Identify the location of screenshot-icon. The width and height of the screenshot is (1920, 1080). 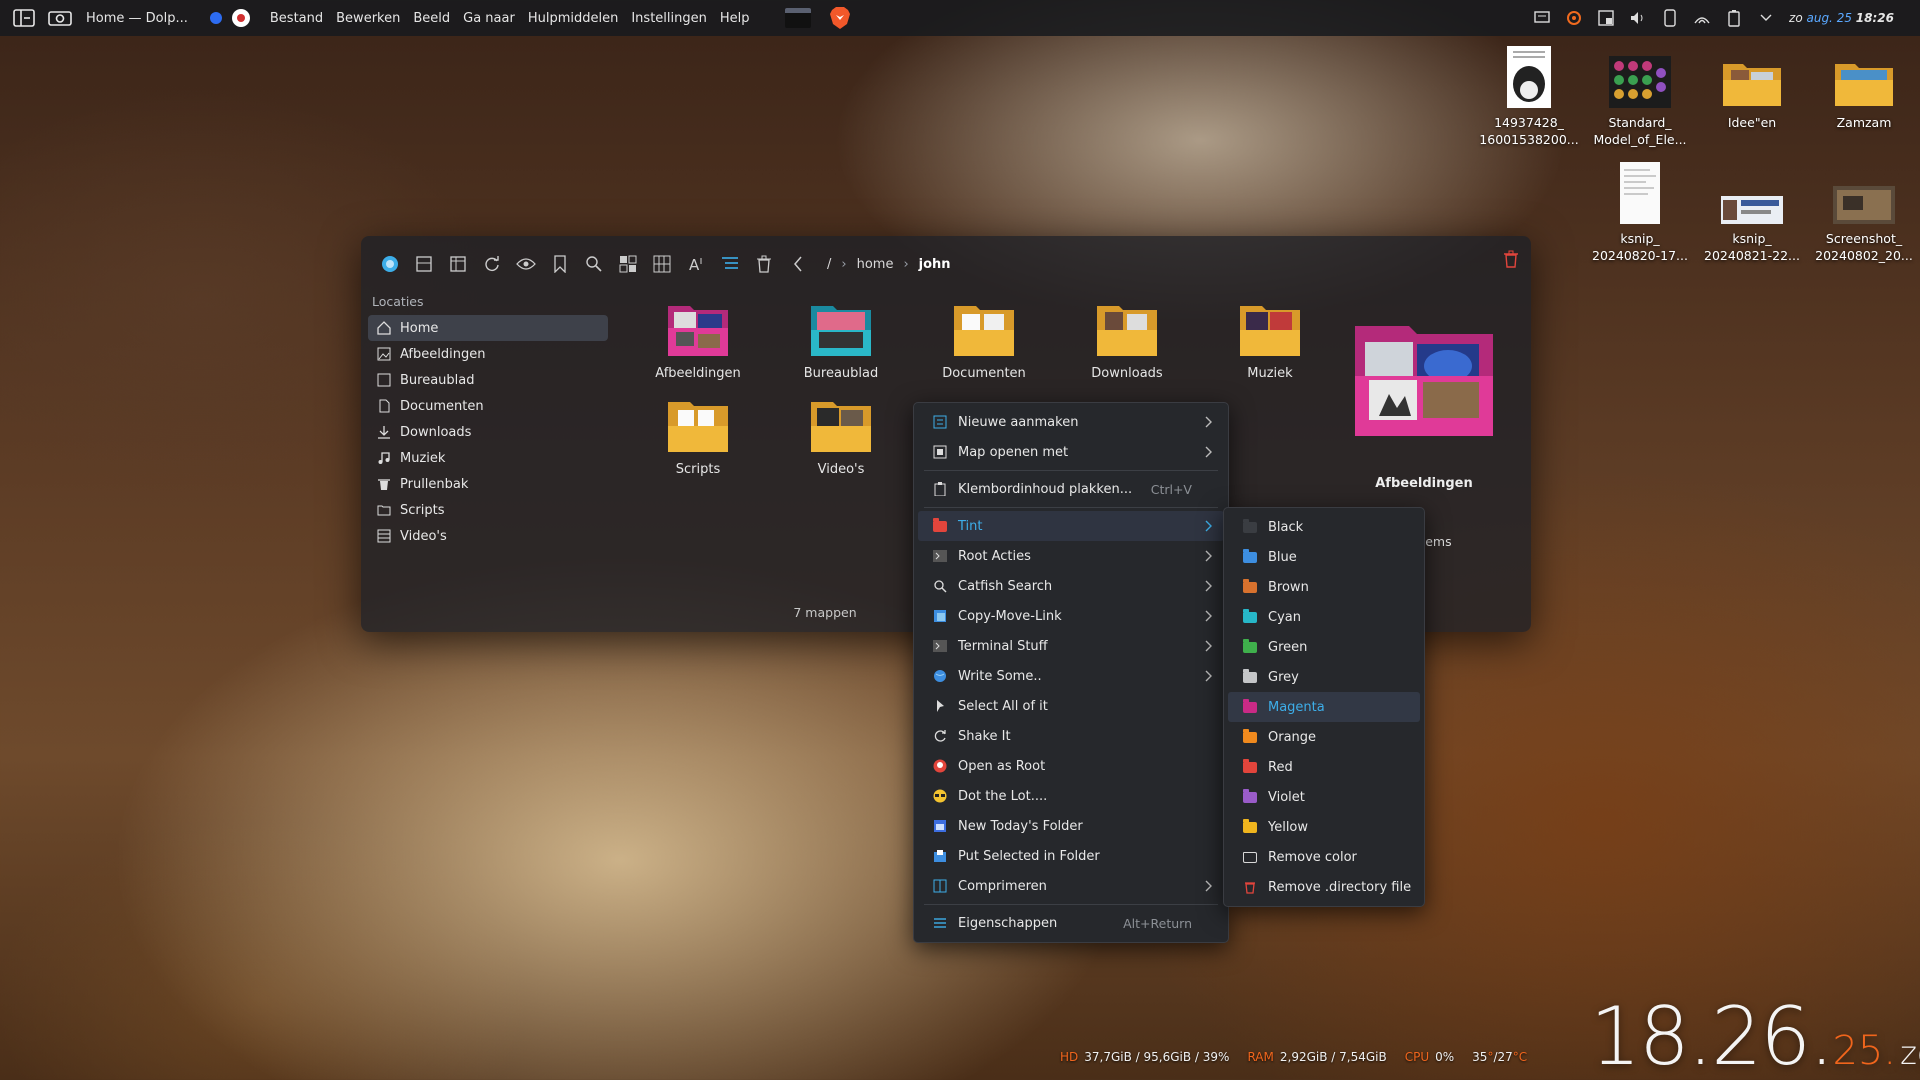
(60, 18).